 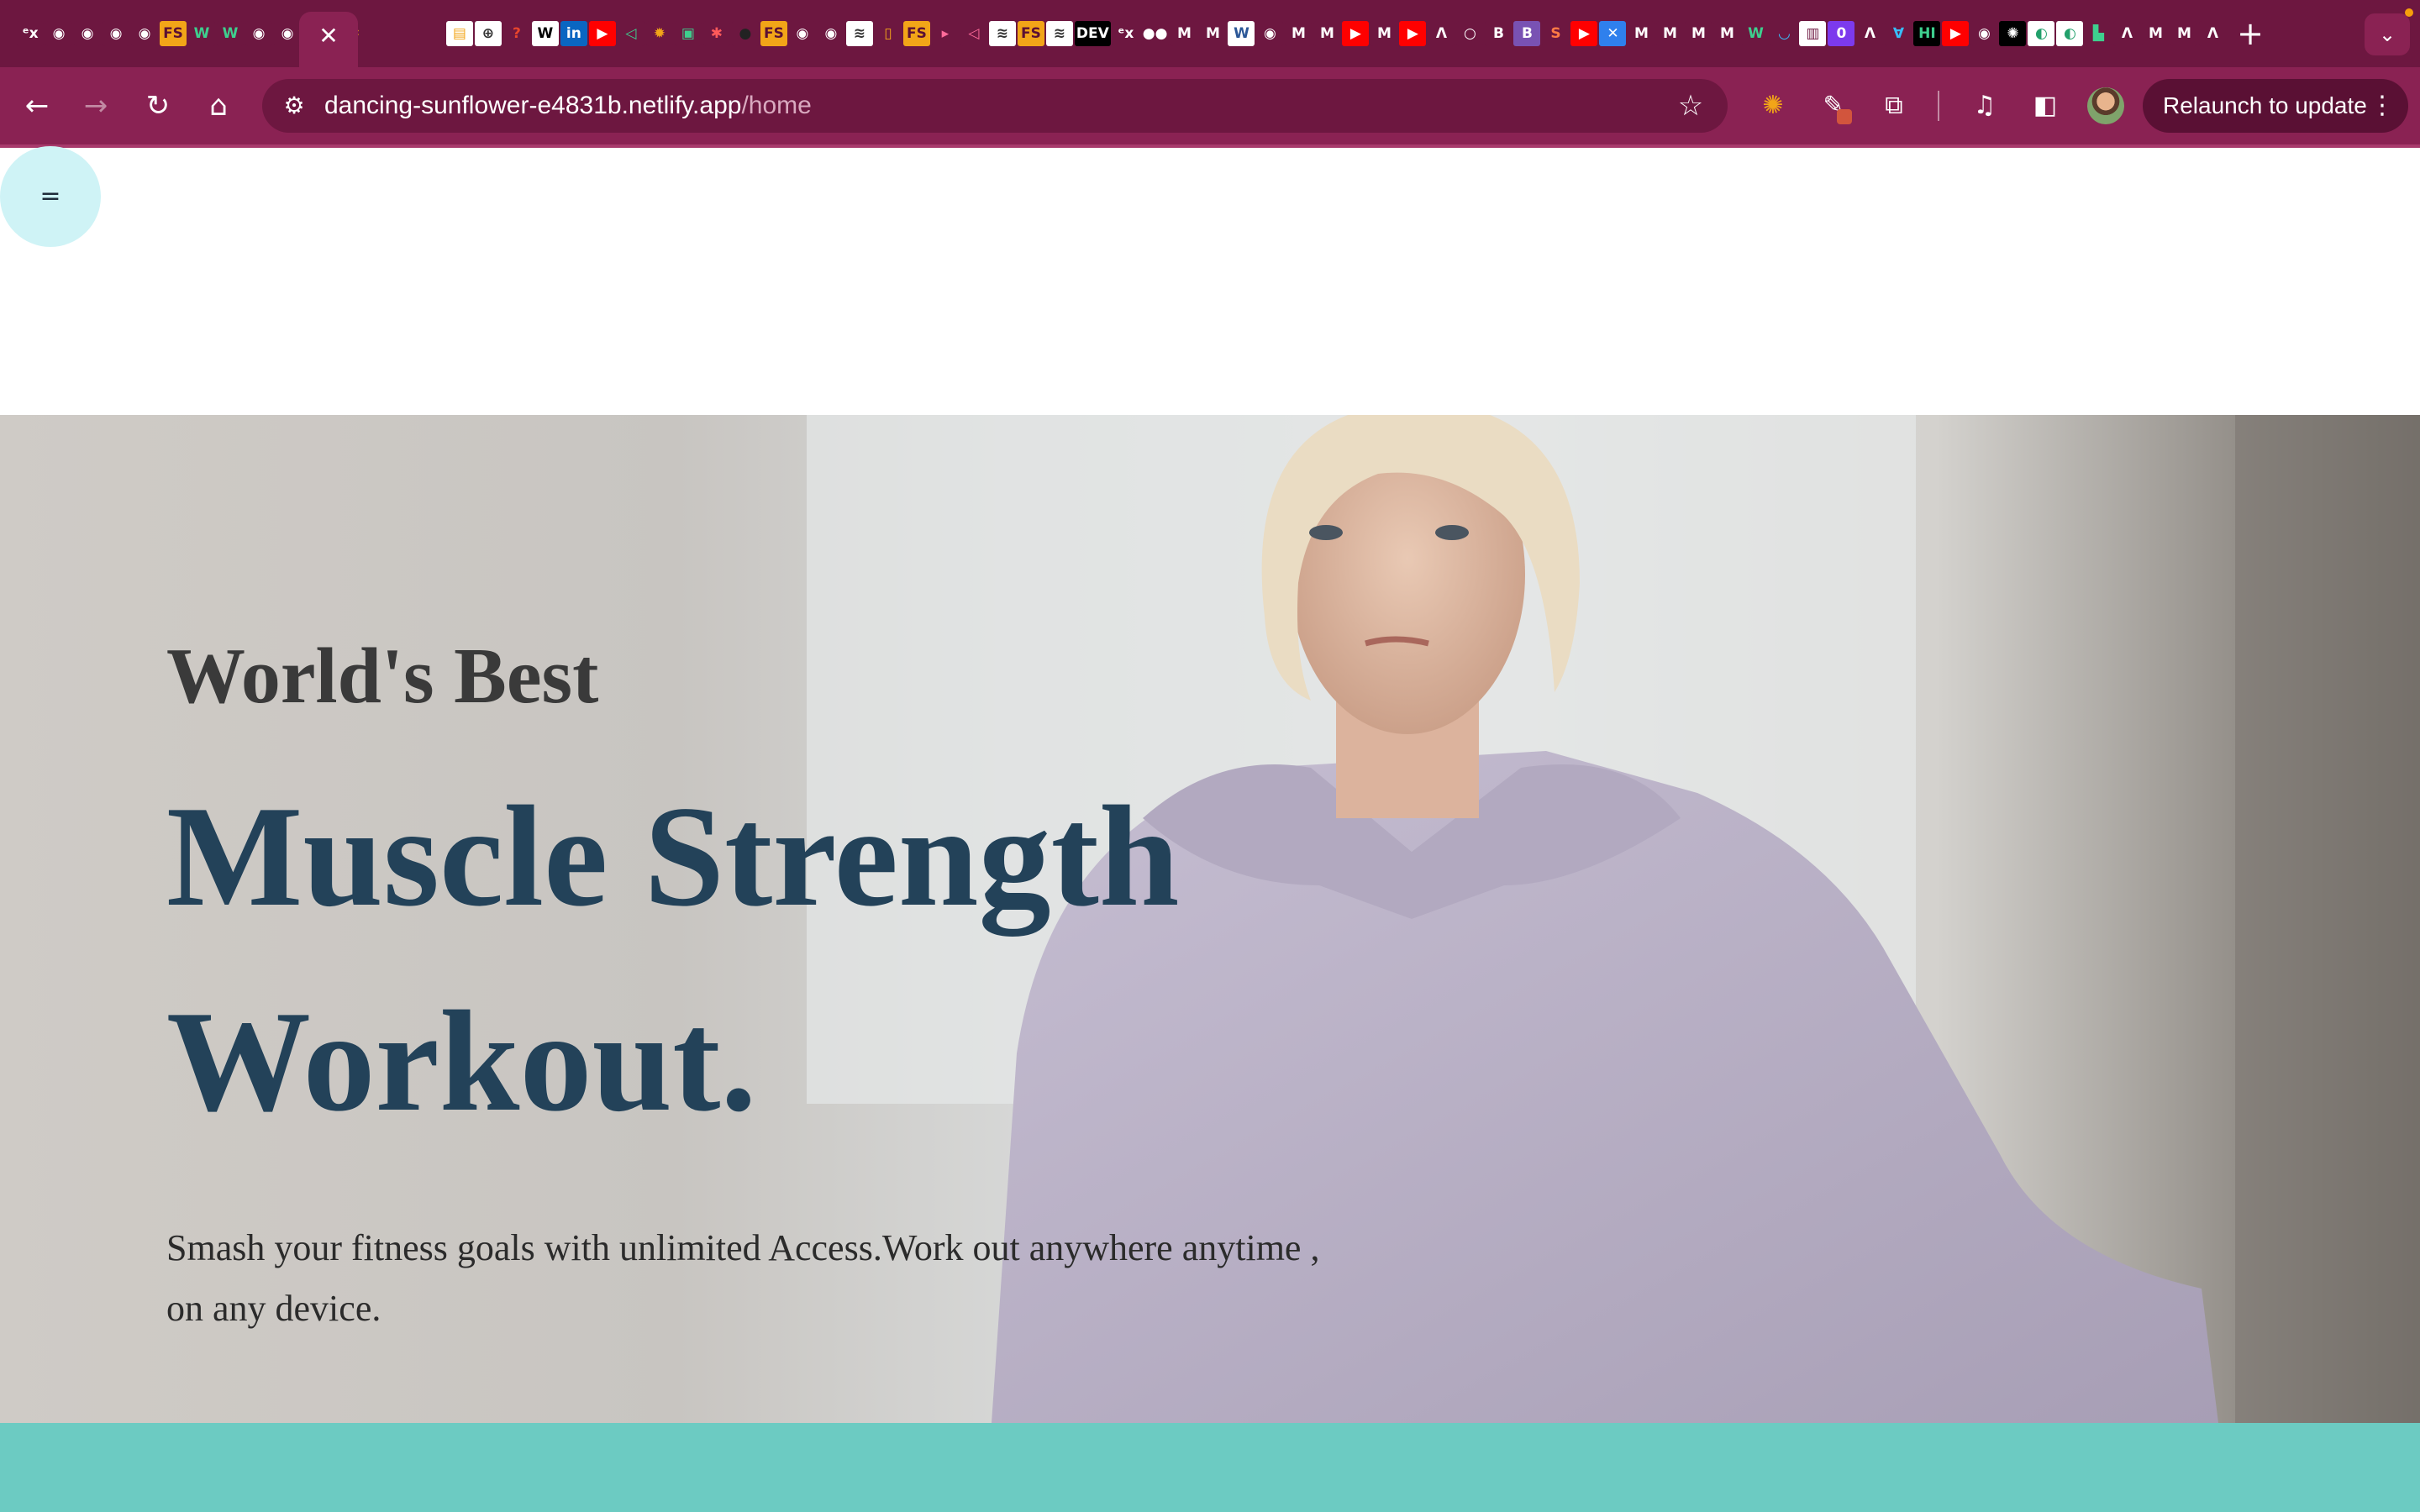 I want to click on right-tab-favicon-17: ▸, so click(x=945, y=33).